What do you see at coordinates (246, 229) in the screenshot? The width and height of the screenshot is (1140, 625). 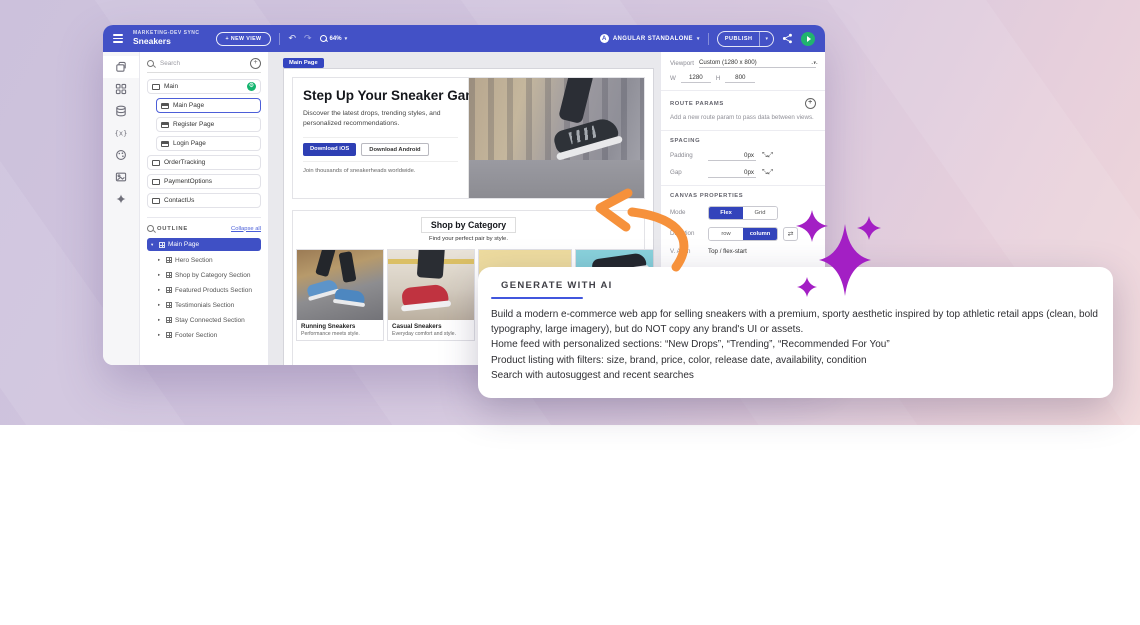 I see `collapse-all-link: Collapse all` at bounding box center [246, 229].